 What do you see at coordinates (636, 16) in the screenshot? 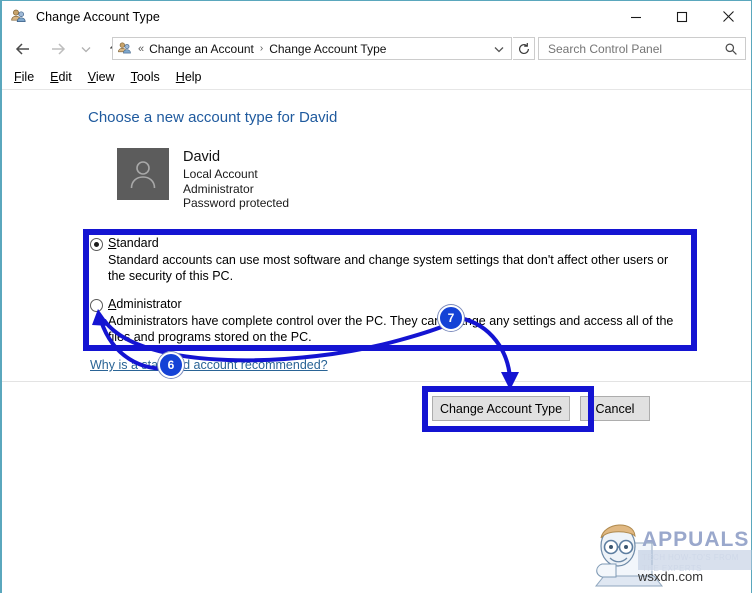
I see `minimize-button` at bounding box center [636, 16].